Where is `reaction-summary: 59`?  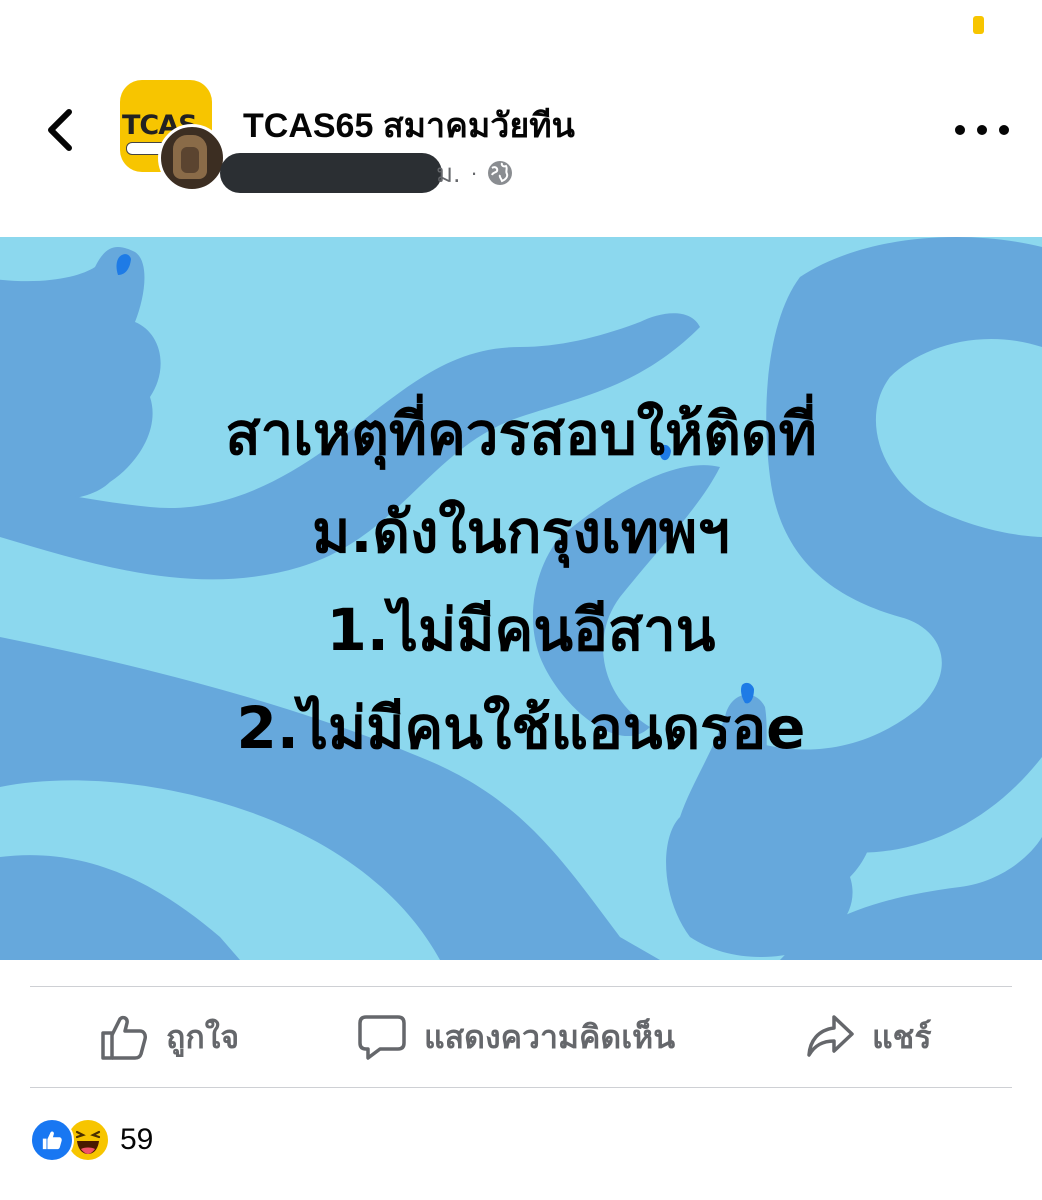
reaction-summary: 59 is located at coordinates (91, 1140).